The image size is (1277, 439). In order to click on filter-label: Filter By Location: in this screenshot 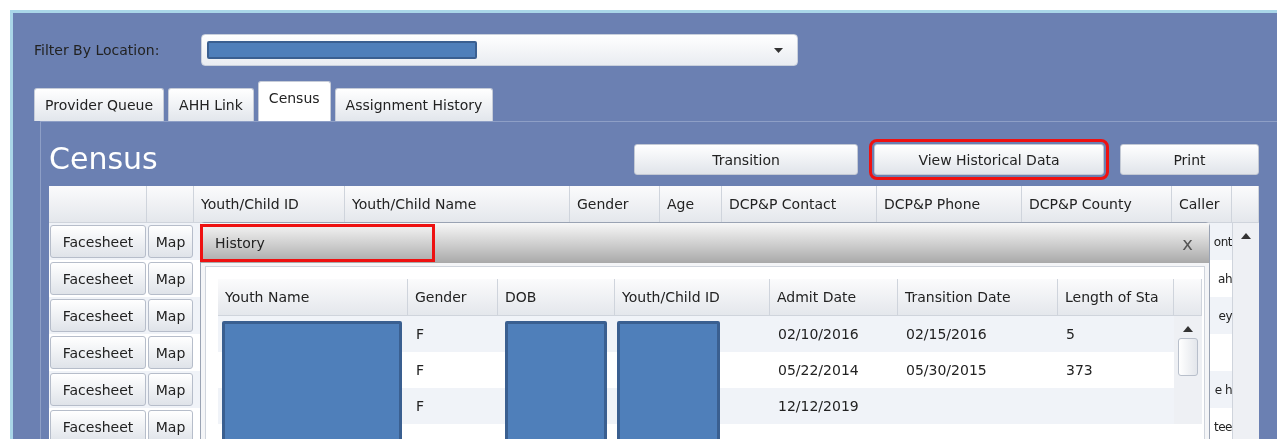, I will do `click(97, 50)`.